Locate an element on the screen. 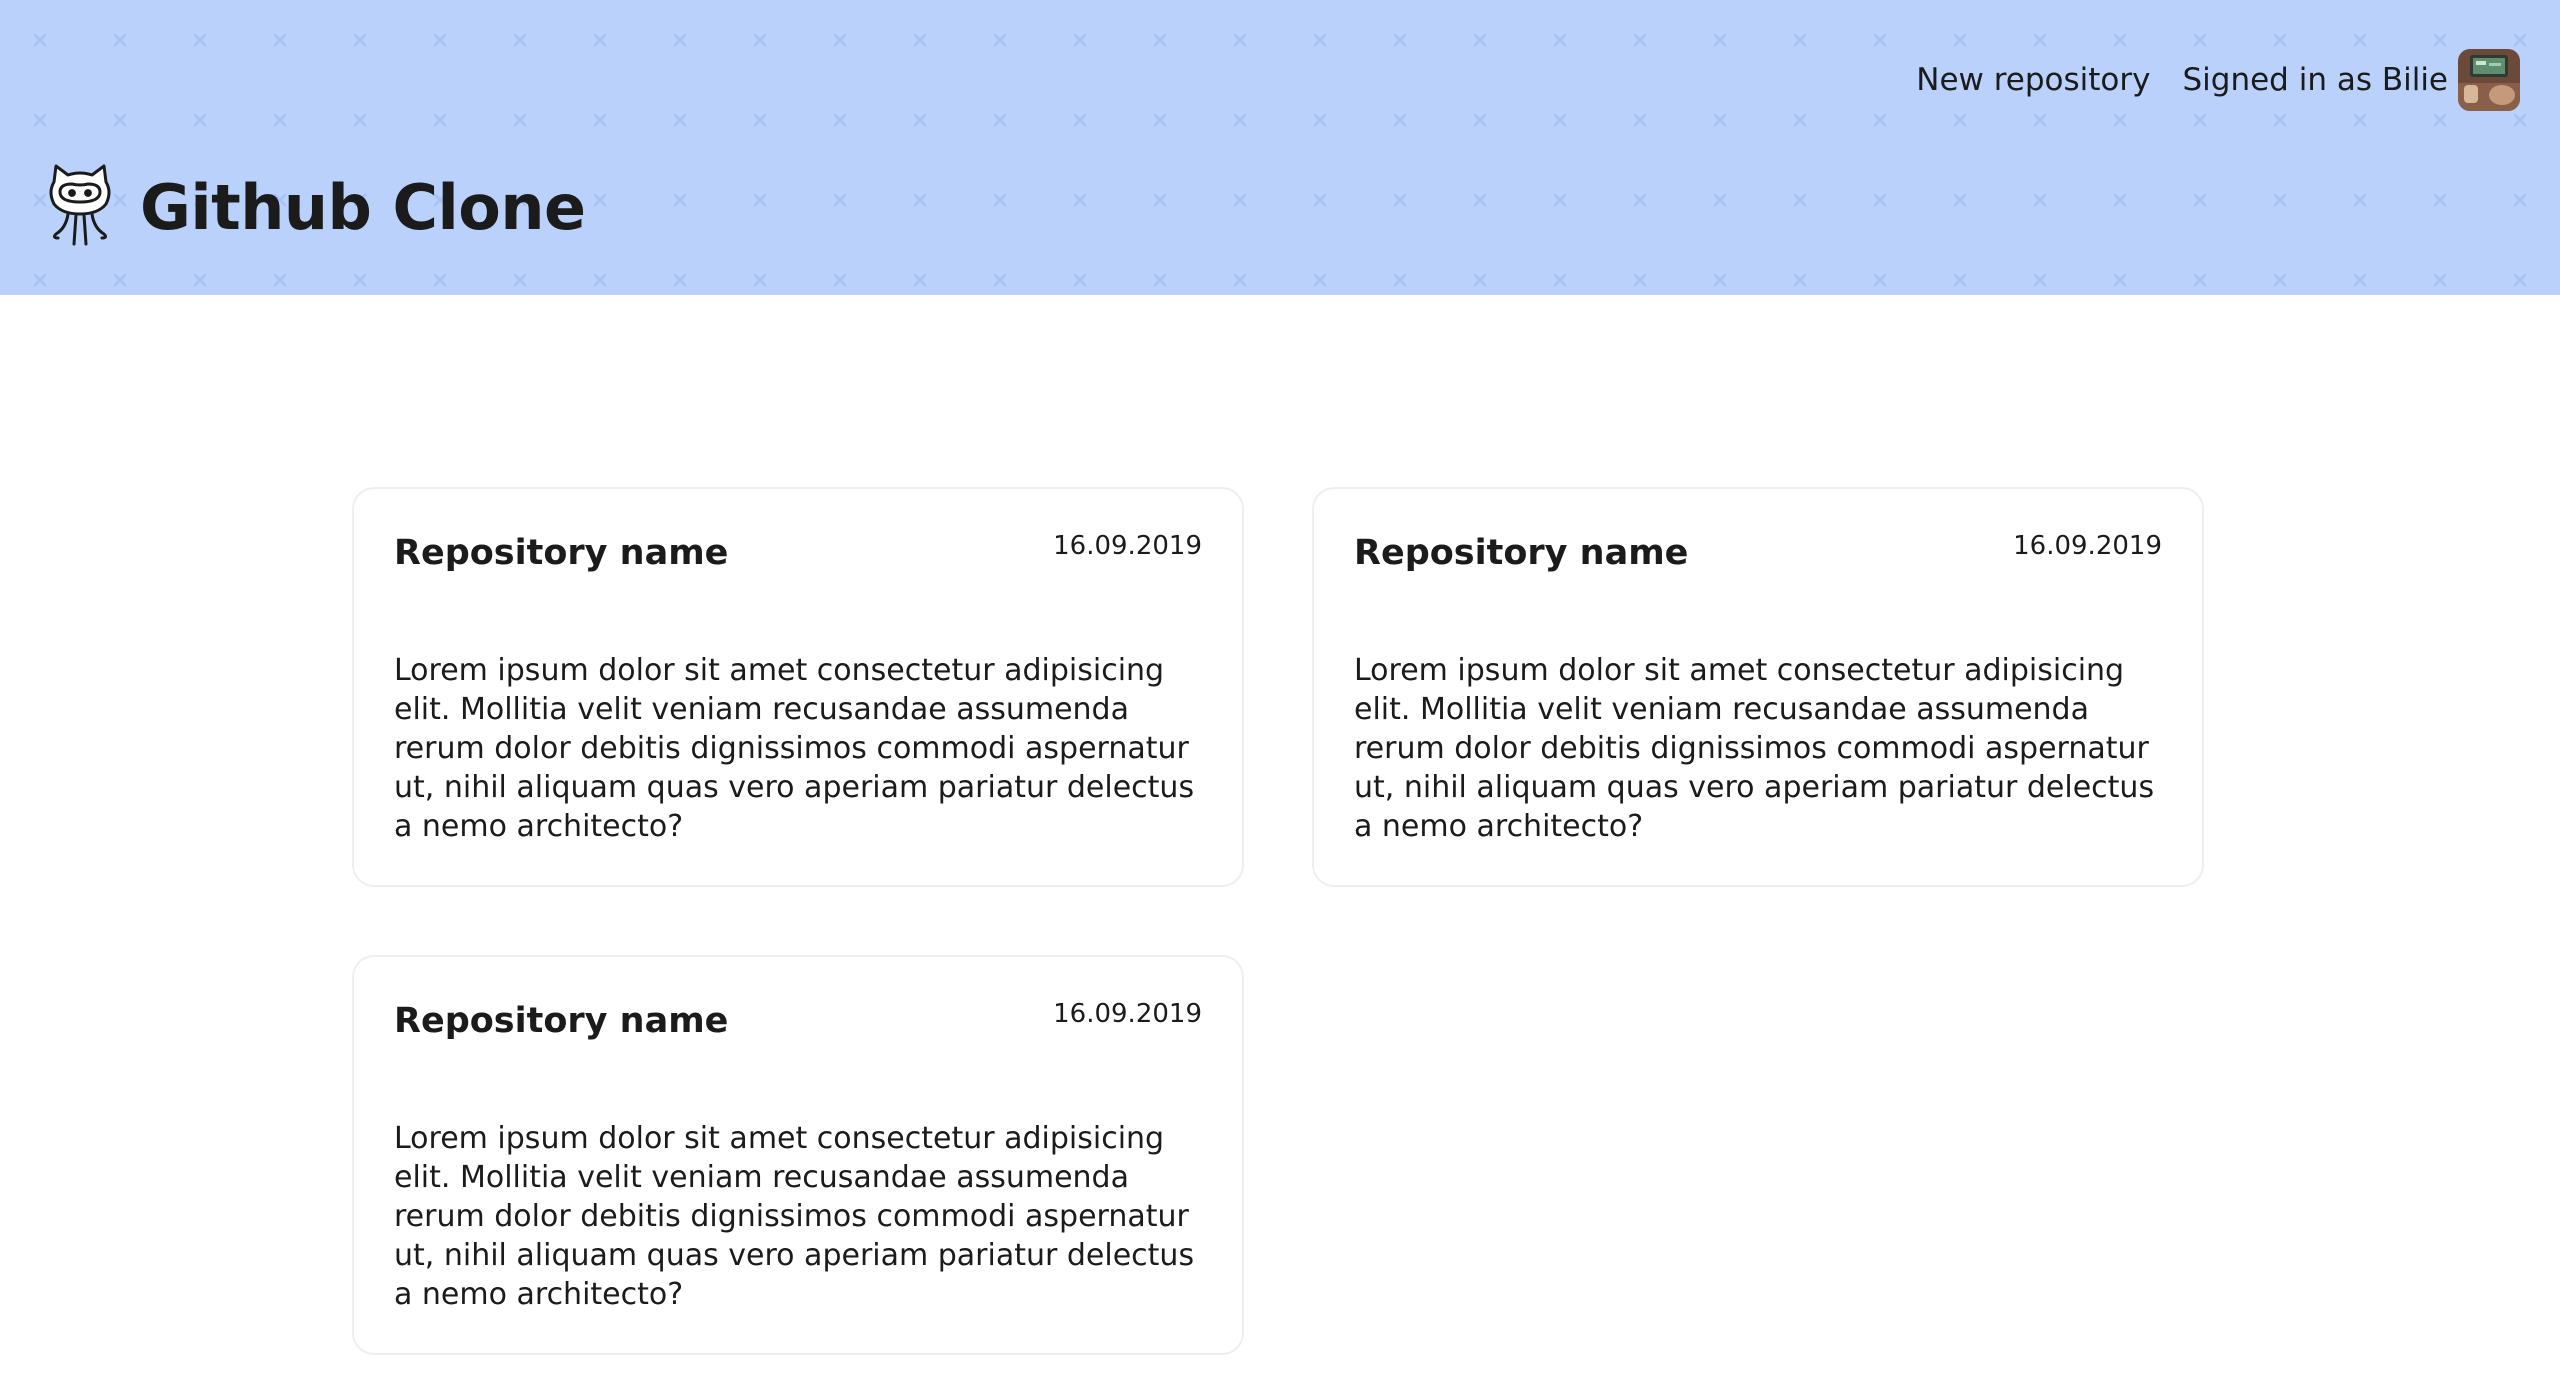 This screenshot has height=1398, width=2560. brand: Github Clone is located at coordinates (315, 207).